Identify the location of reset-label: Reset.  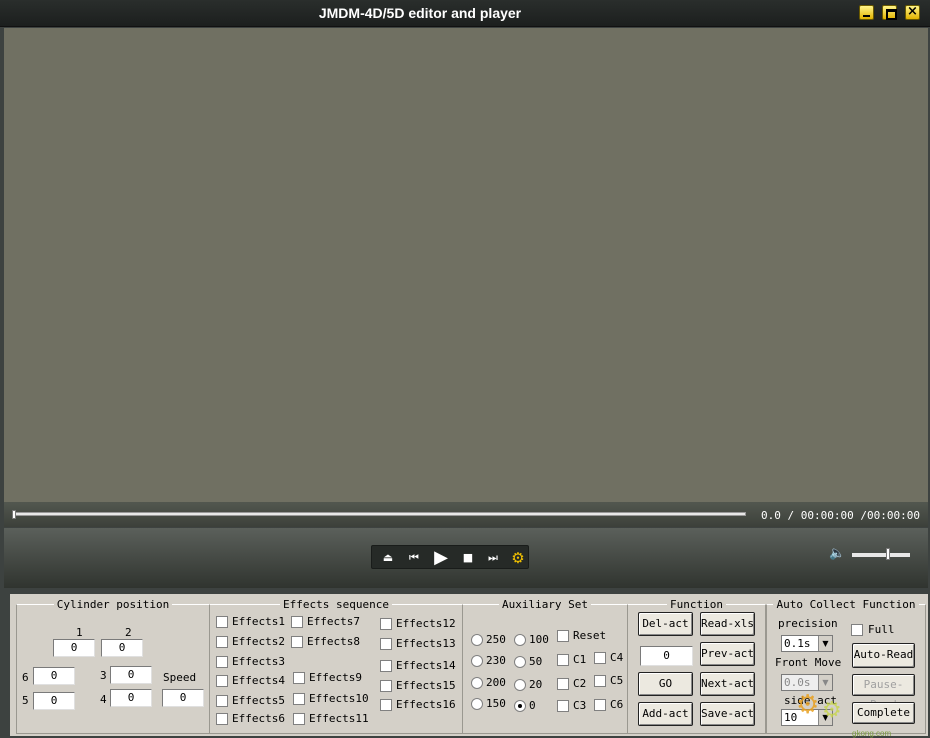
(590, 635).